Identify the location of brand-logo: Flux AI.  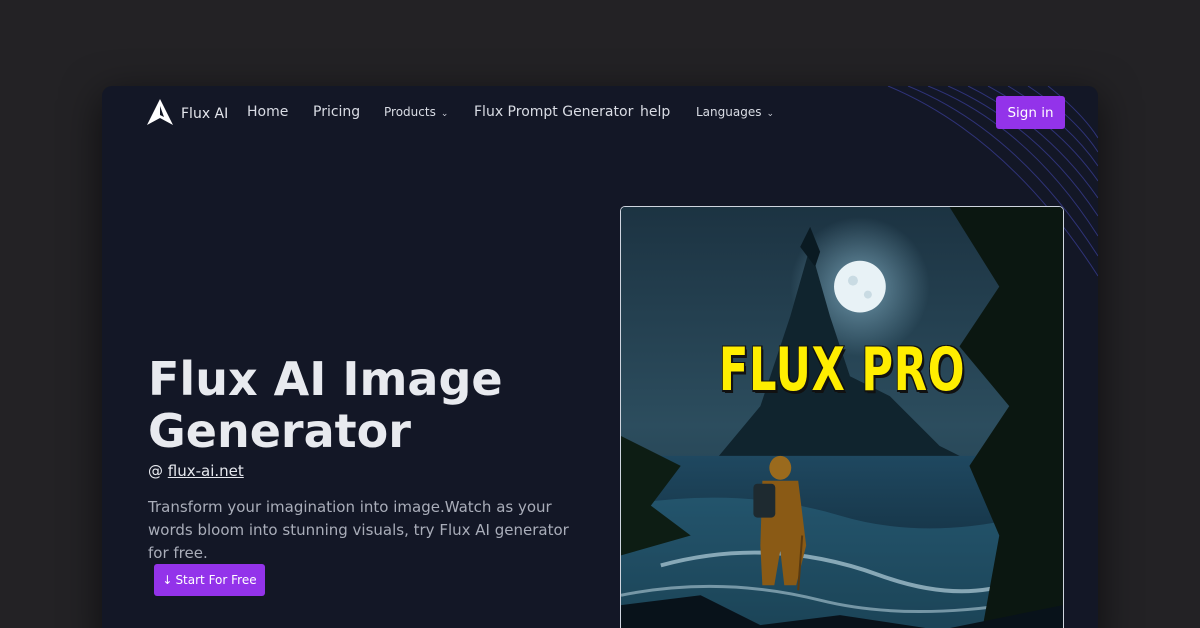
(187, 114).